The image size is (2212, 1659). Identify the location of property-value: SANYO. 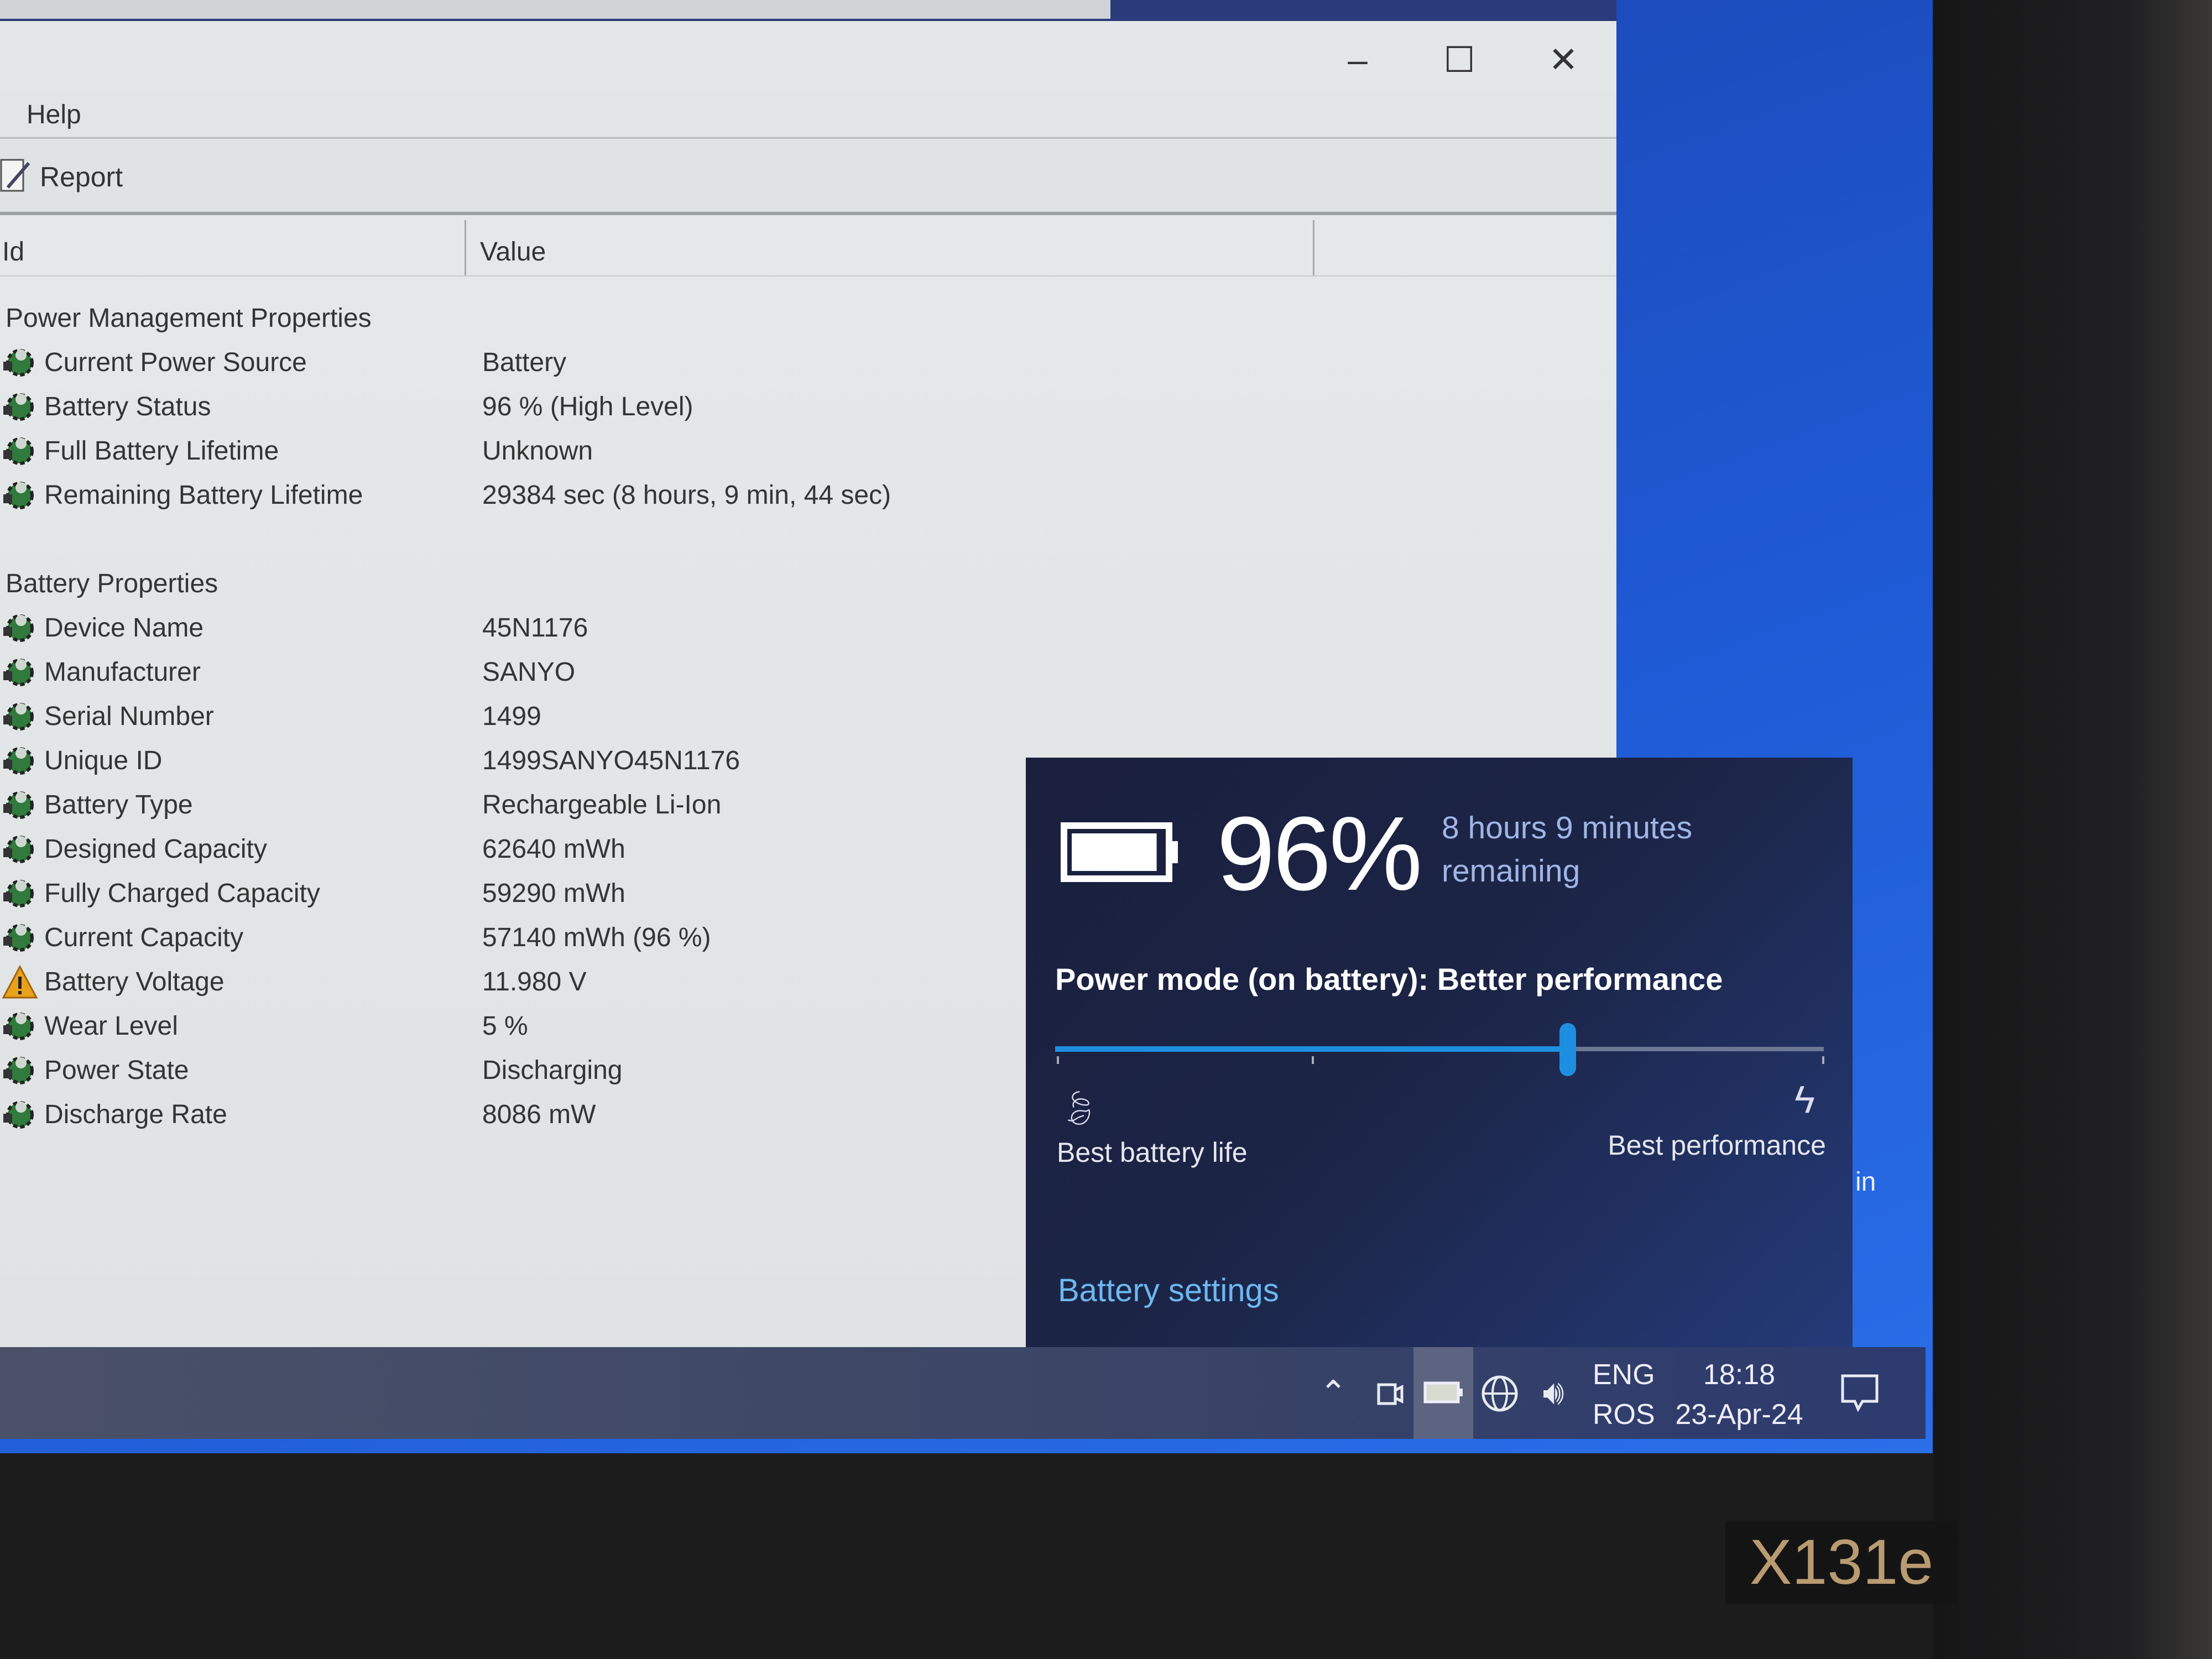
(529, 673).